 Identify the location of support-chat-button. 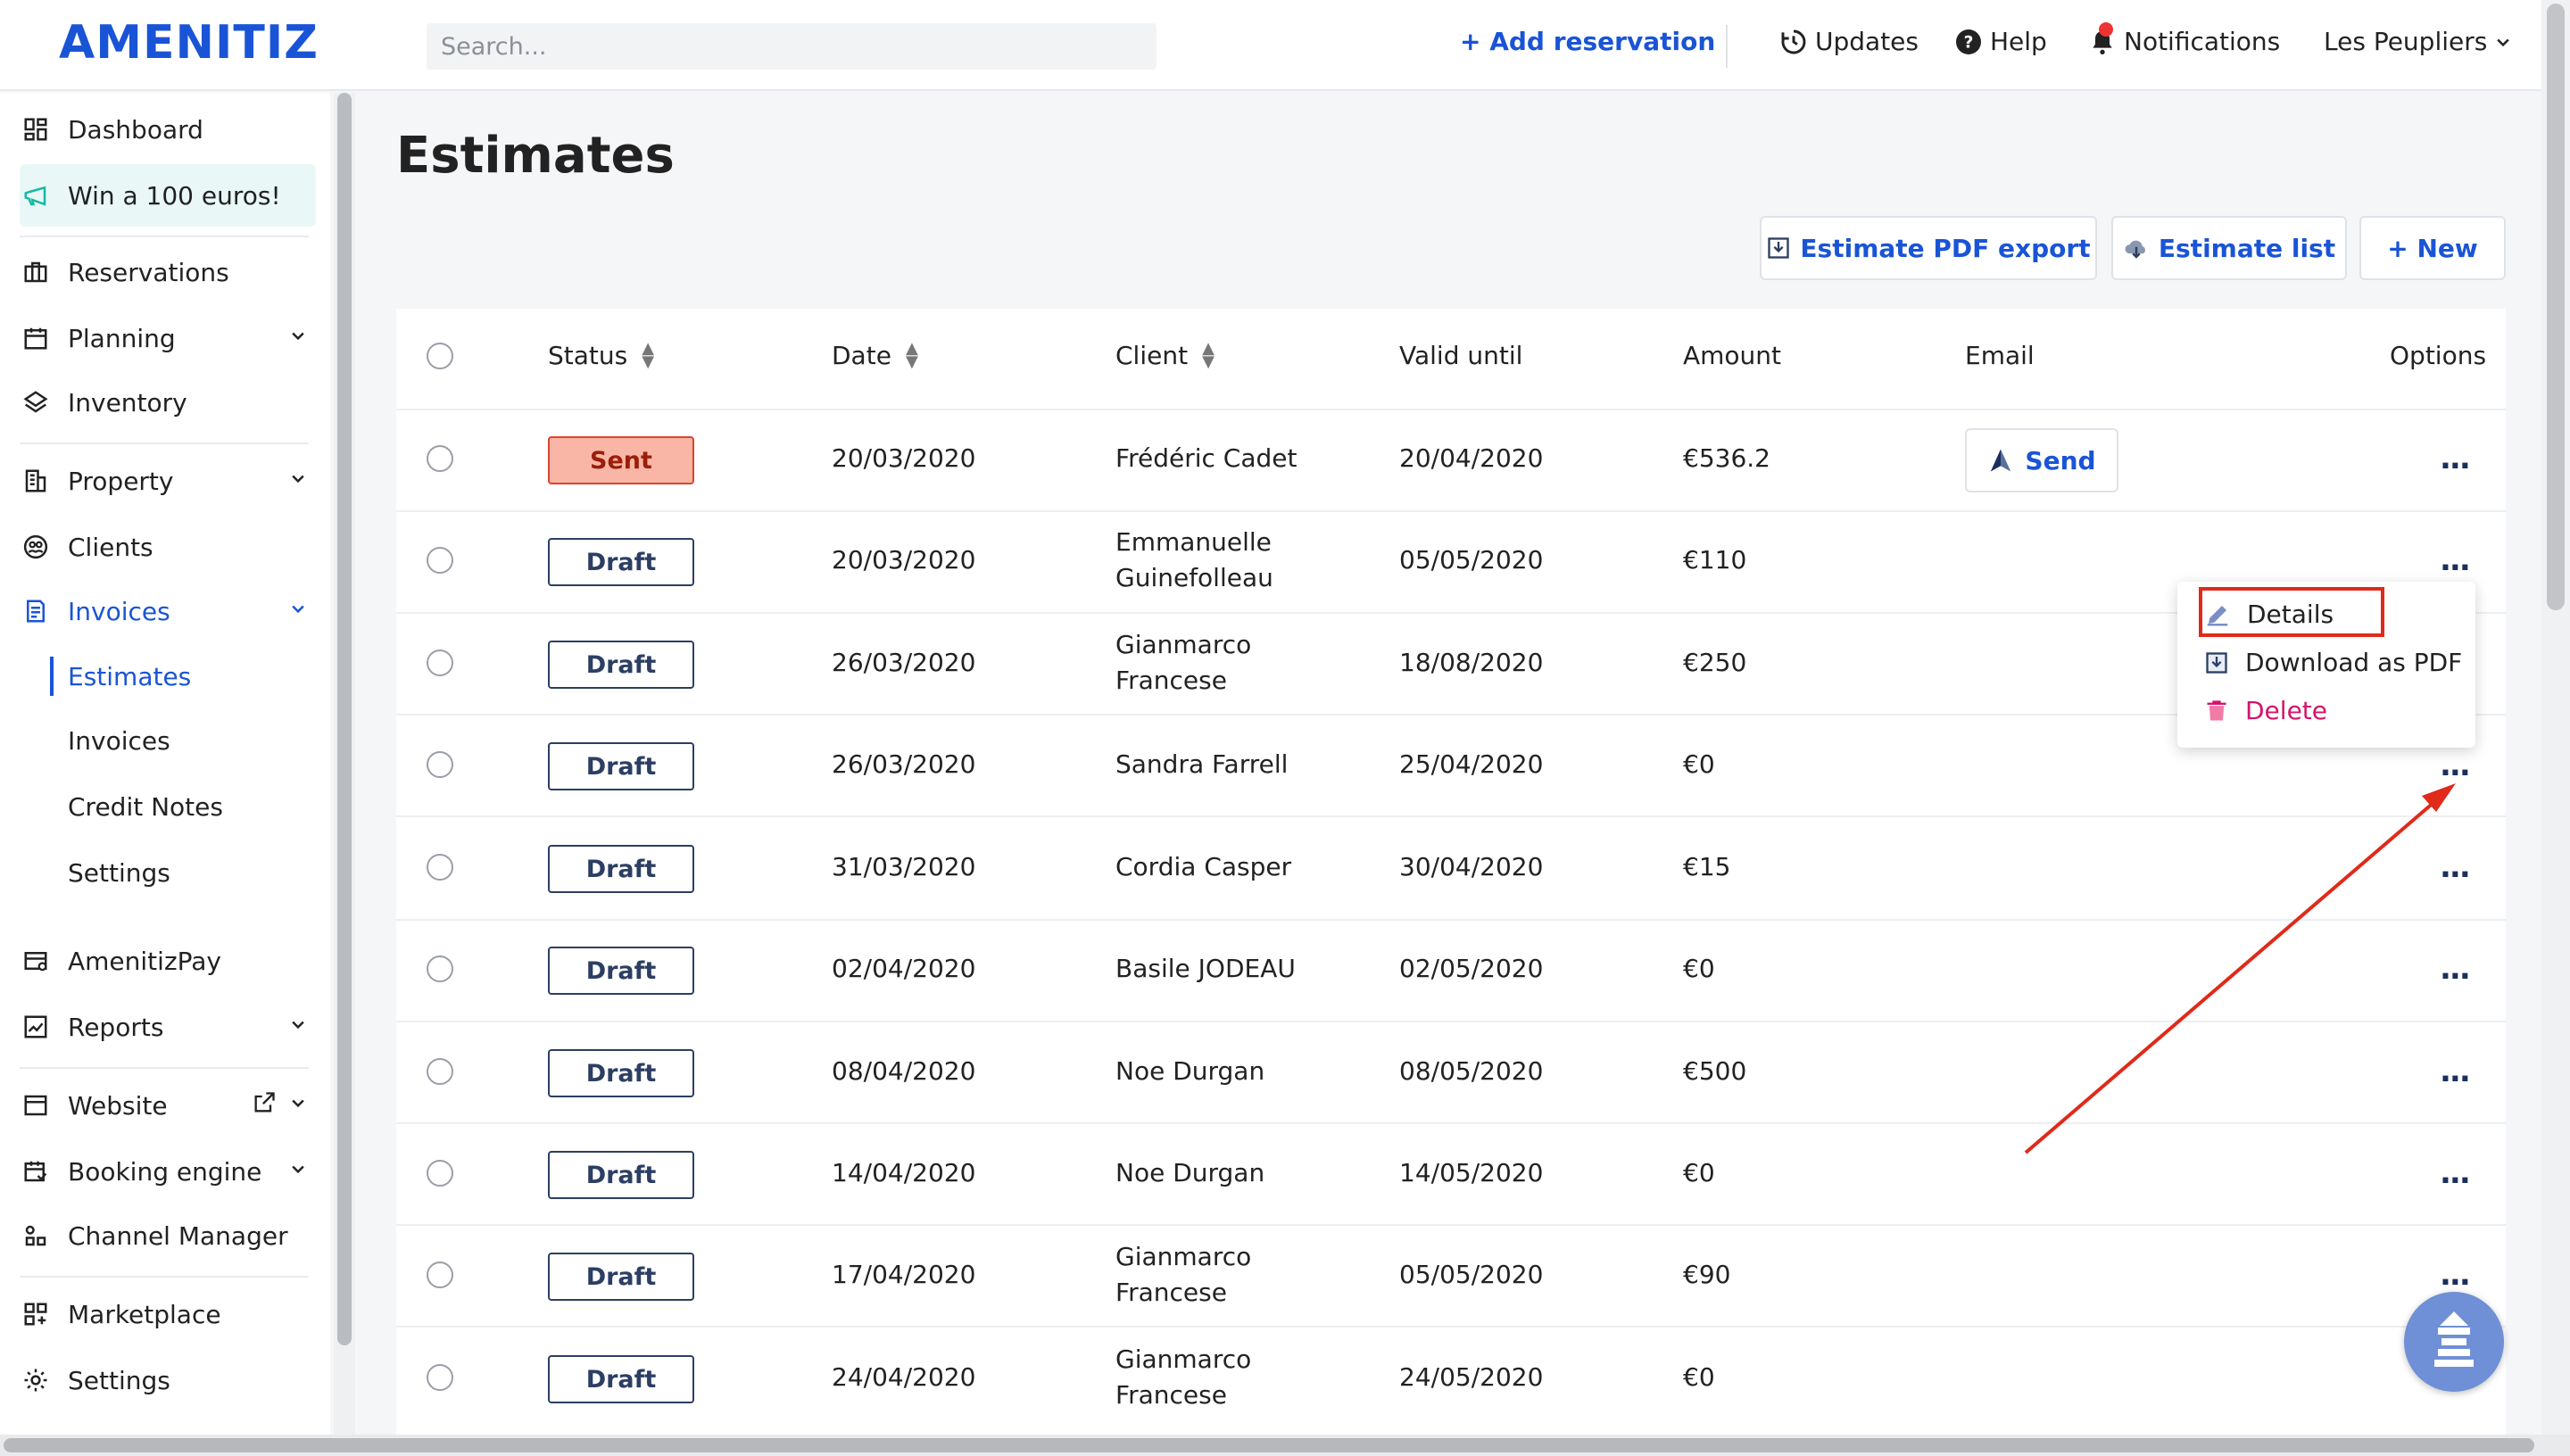
(2454, 1342).